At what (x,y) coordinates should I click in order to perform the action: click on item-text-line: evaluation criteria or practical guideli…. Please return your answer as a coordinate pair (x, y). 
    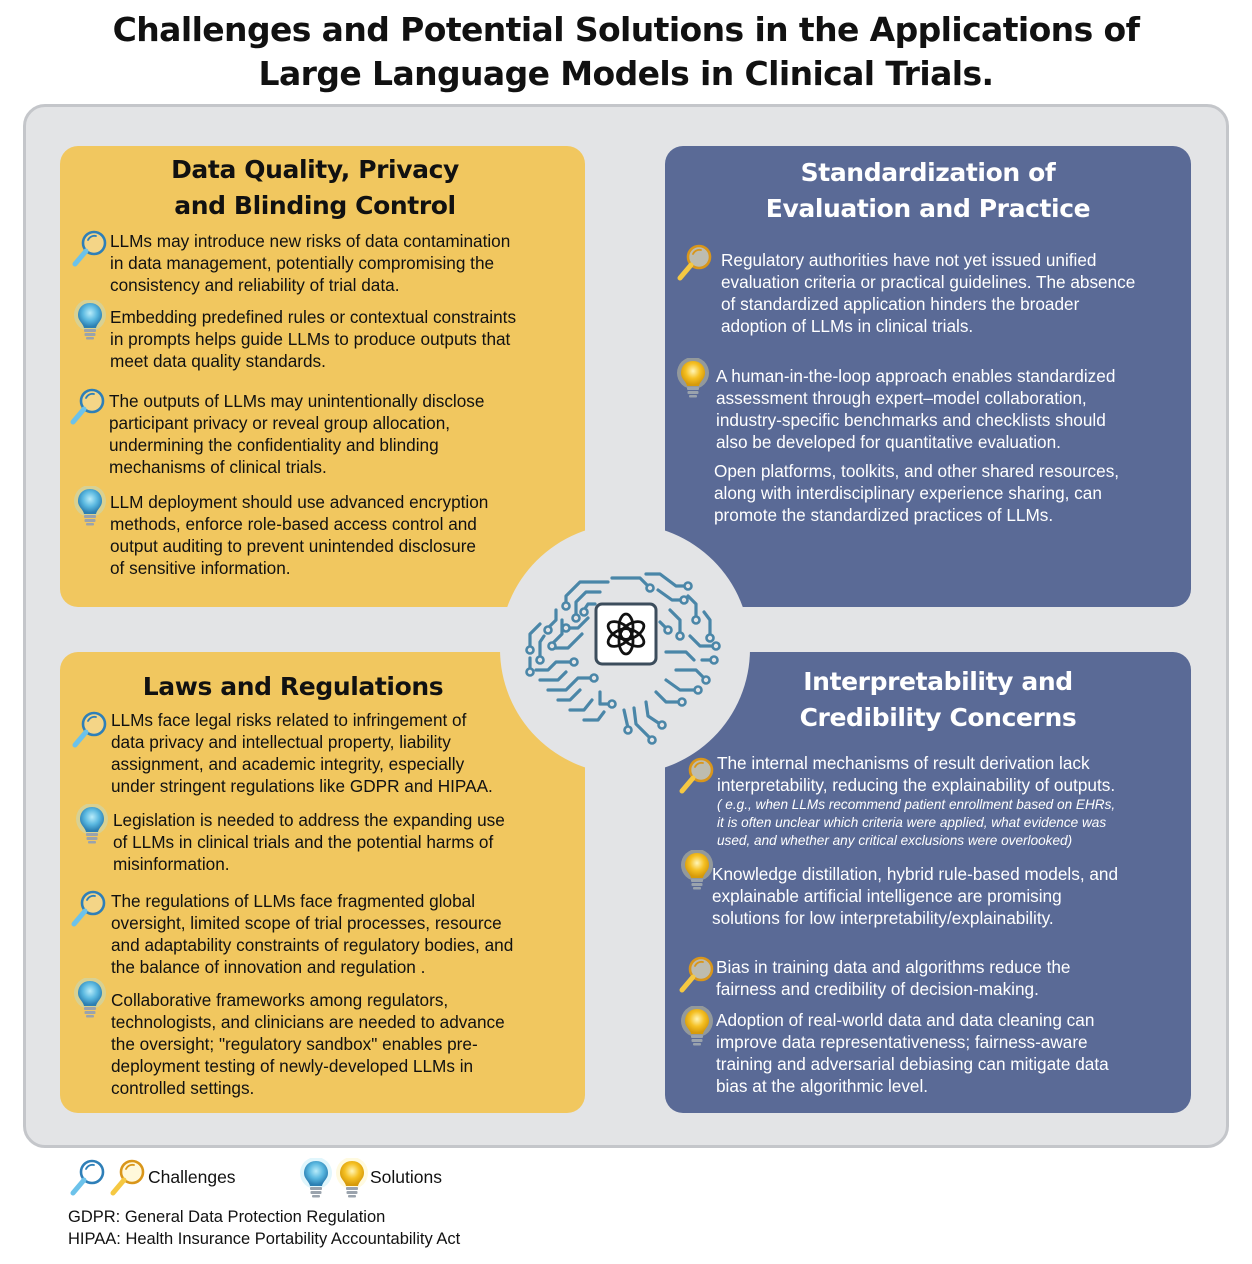
    Looking at the image, I should click on (928, 282).